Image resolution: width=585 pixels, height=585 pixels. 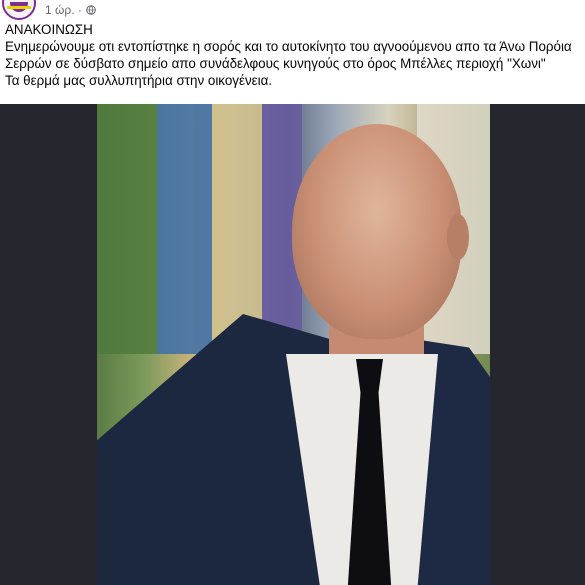 What do you see at coordinates (292, 11) in the screenshot?
I see `post-header: 1 ώρ. ·` at bounding box center [292, 11].